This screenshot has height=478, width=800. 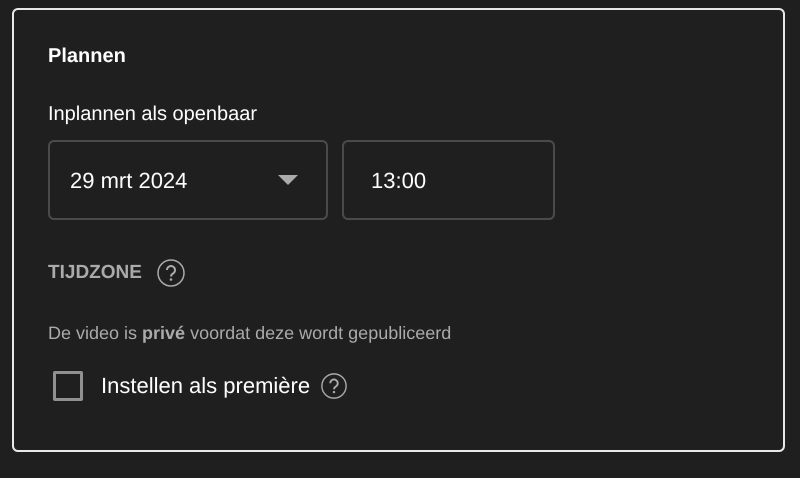 What do you see at coordinates (95, 272) in the screenshot?
I see `timezone-label: TIJDZONE` at bounding box center [95, 272].